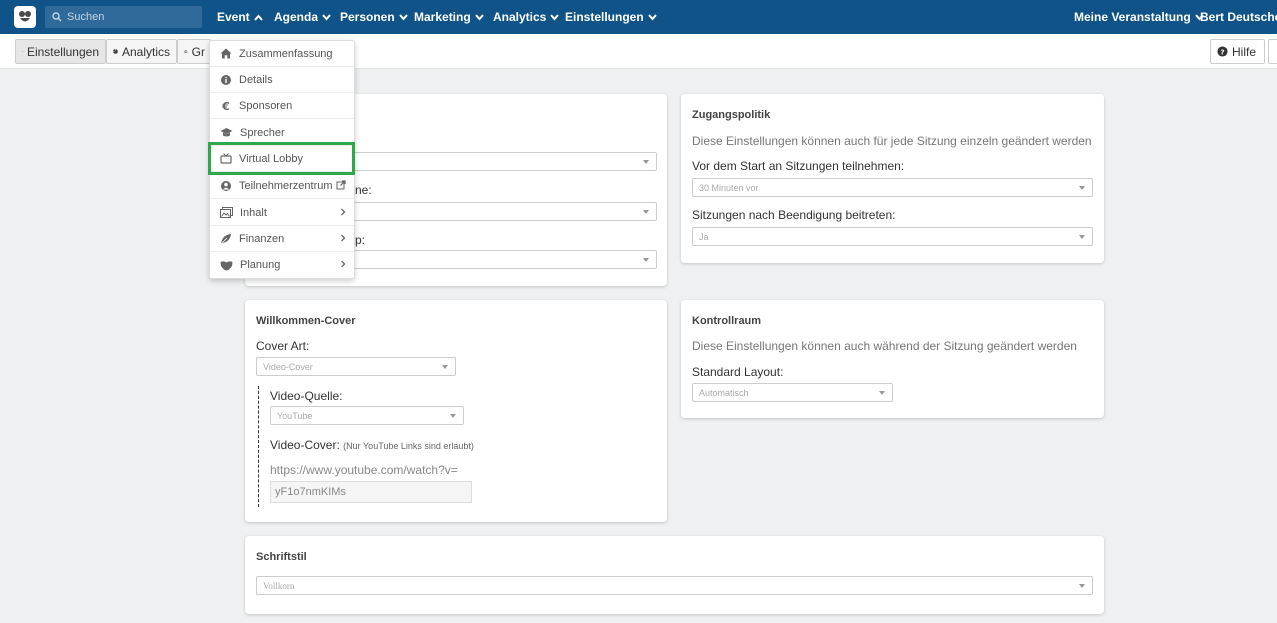 The width and height of the screenshot is (1277, 623). Describe the element at coordinates (260, 265) in the screenshot. I see `menu-item-label: Planung` at that location.